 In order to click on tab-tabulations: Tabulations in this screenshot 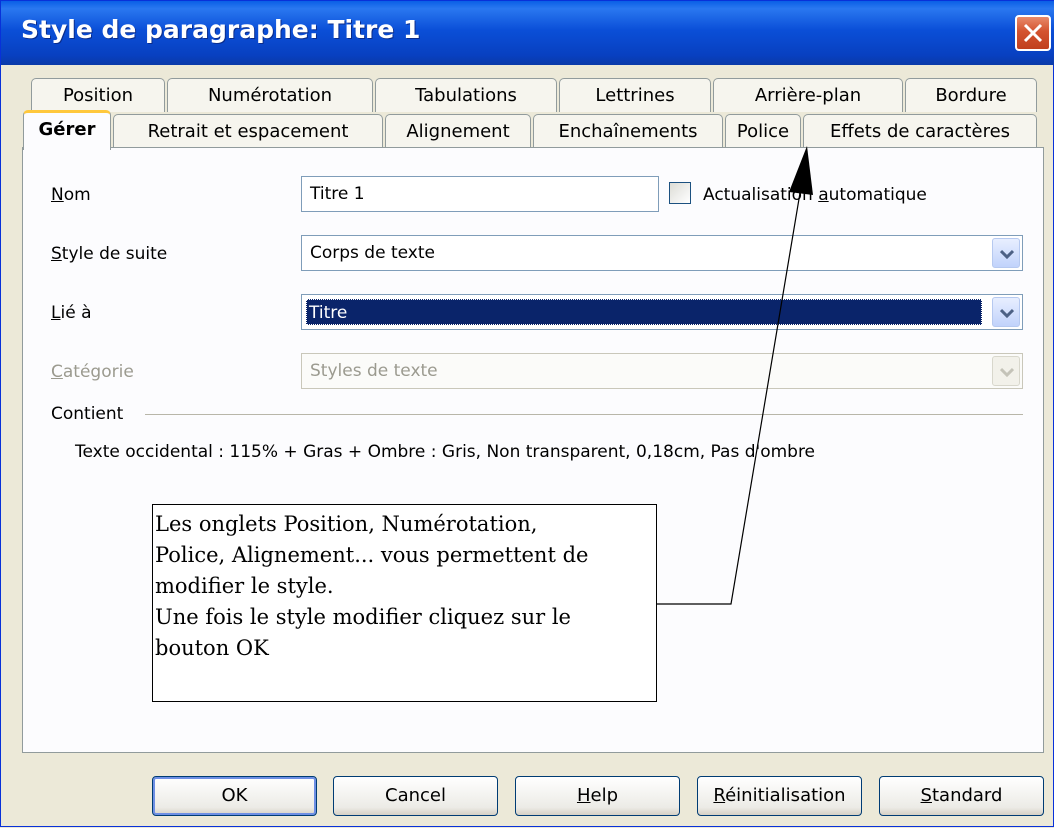, I will do `click(466, 95)`.